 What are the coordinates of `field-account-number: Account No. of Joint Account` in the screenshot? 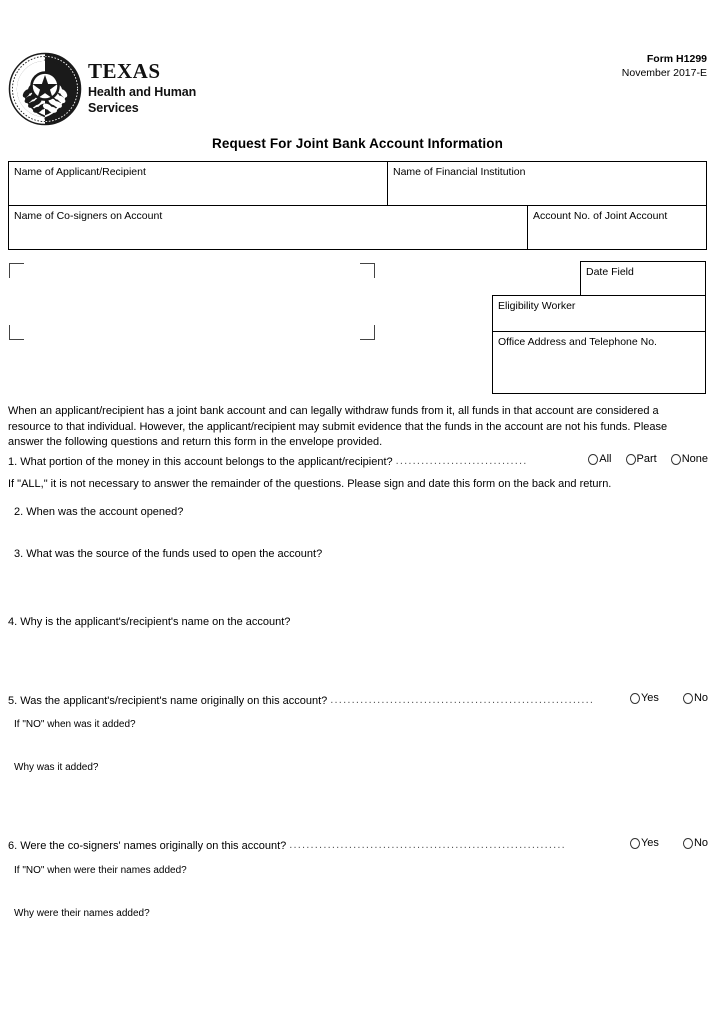 It's located at (617, 227).